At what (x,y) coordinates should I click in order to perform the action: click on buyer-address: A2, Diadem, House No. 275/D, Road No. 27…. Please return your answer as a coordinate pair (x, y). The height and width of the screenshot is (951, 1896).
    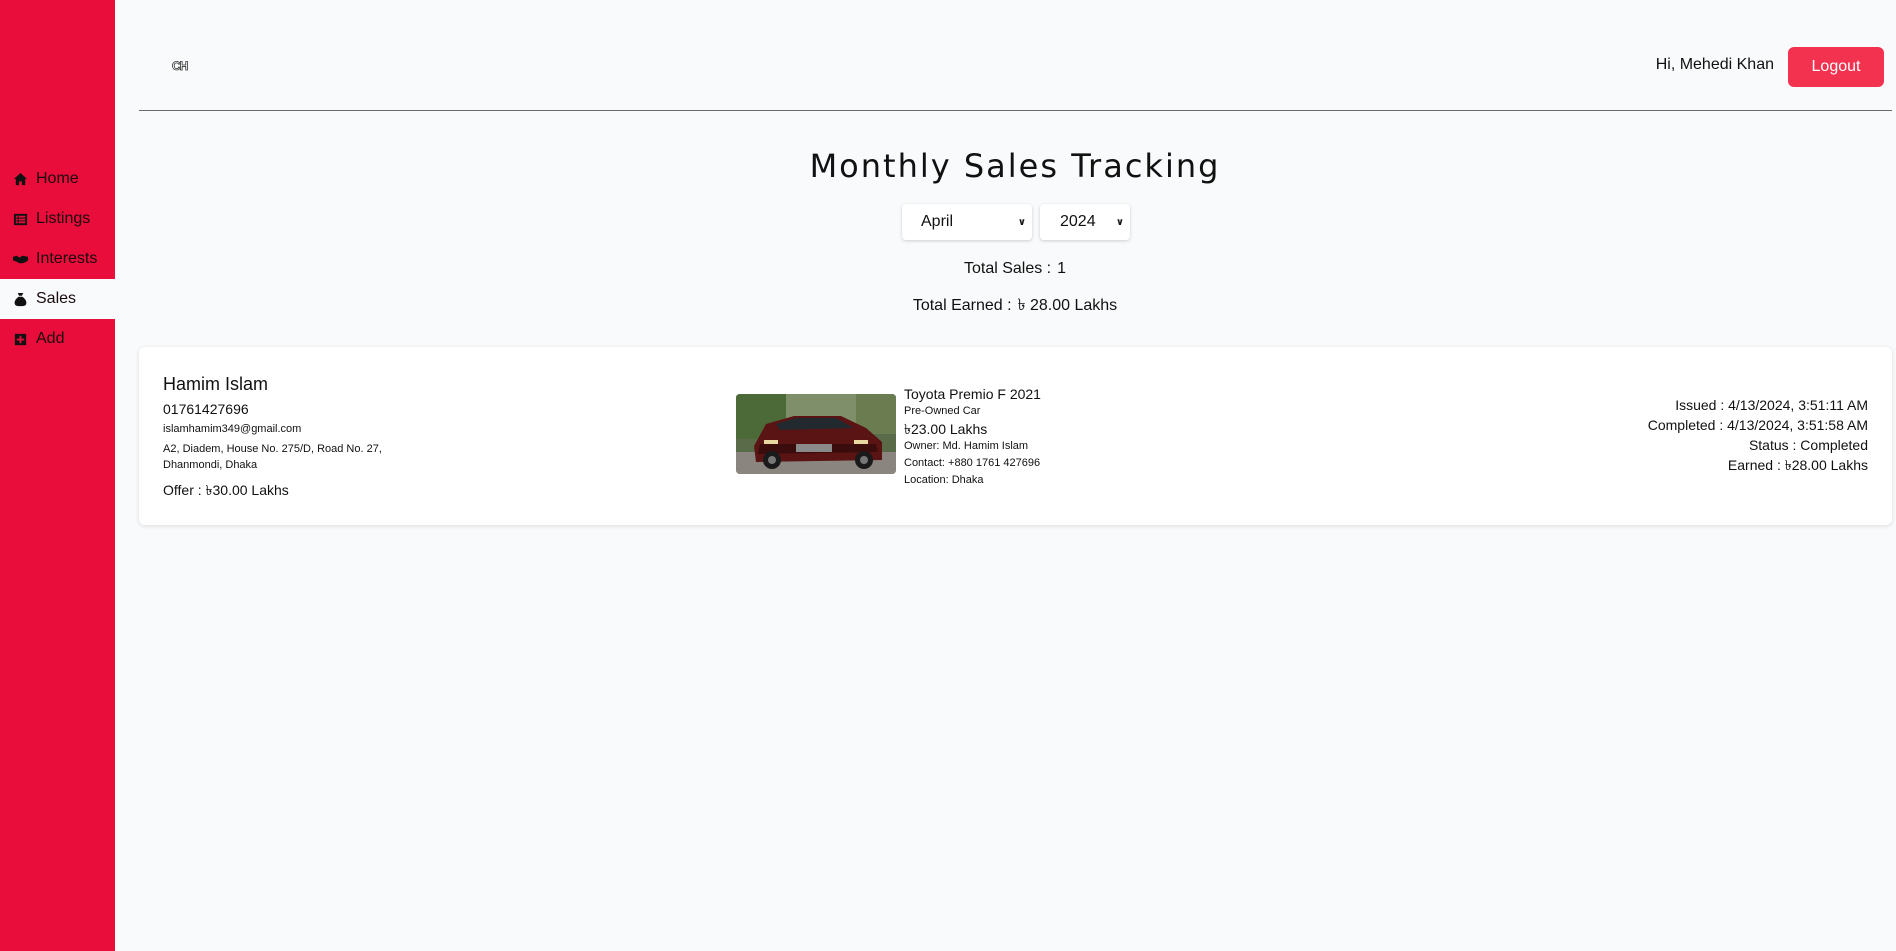
    Looking at the image, I should click on (272, 457).